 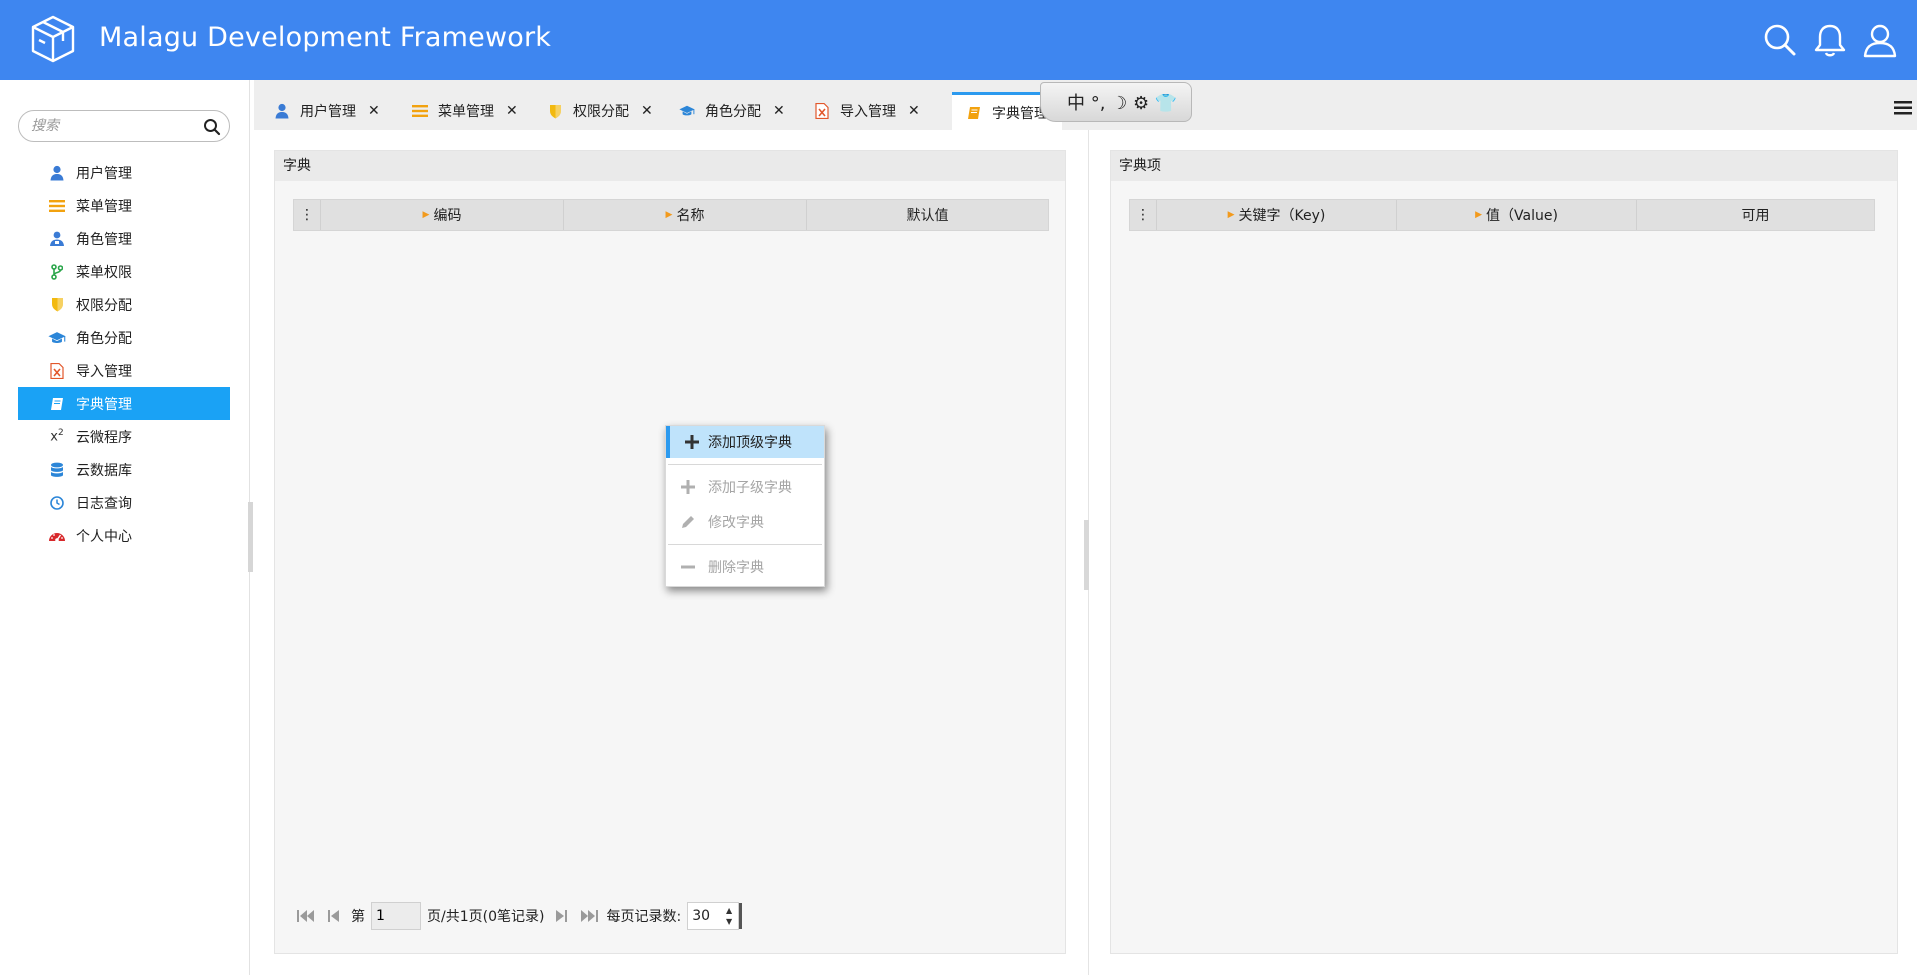 What do you see at coordinates (715, 916) in the screenshot?
I see `page-size-spinner: 30 ▲ ▼` at bounding box center [715, 916].